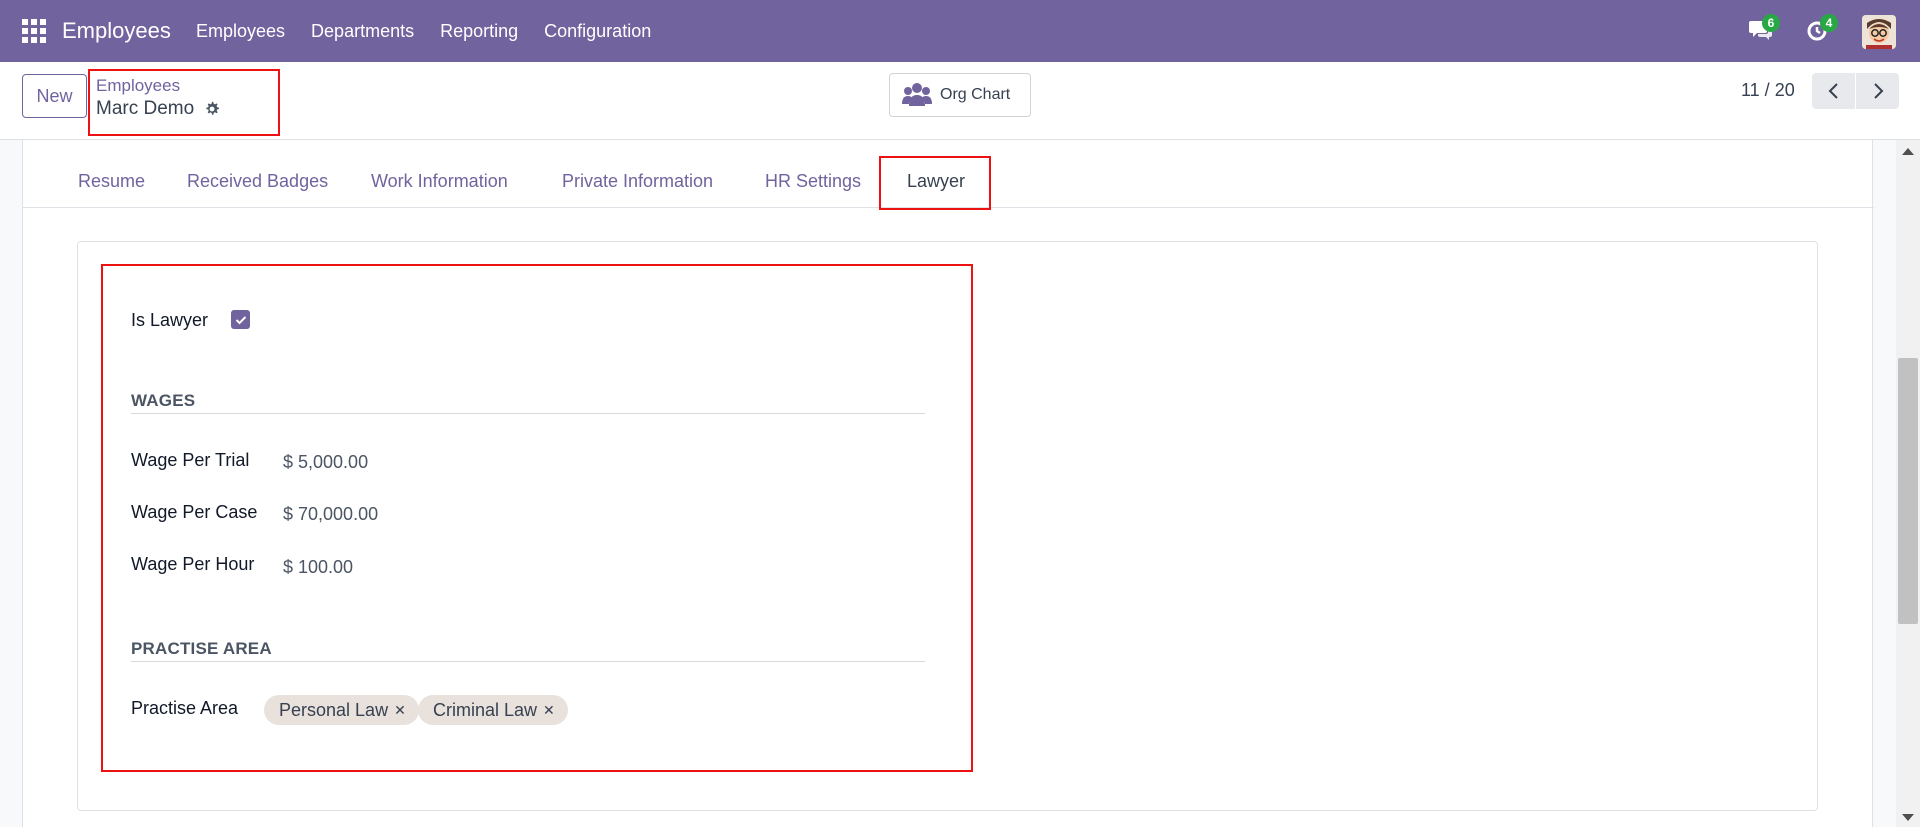 This screenshot has width=1920, height=827. What do you see at coordinates (325, 462) in the screenshot?
I see `wage-per-trial-value: $ 5,000.00` at bounding box center [325, 462].